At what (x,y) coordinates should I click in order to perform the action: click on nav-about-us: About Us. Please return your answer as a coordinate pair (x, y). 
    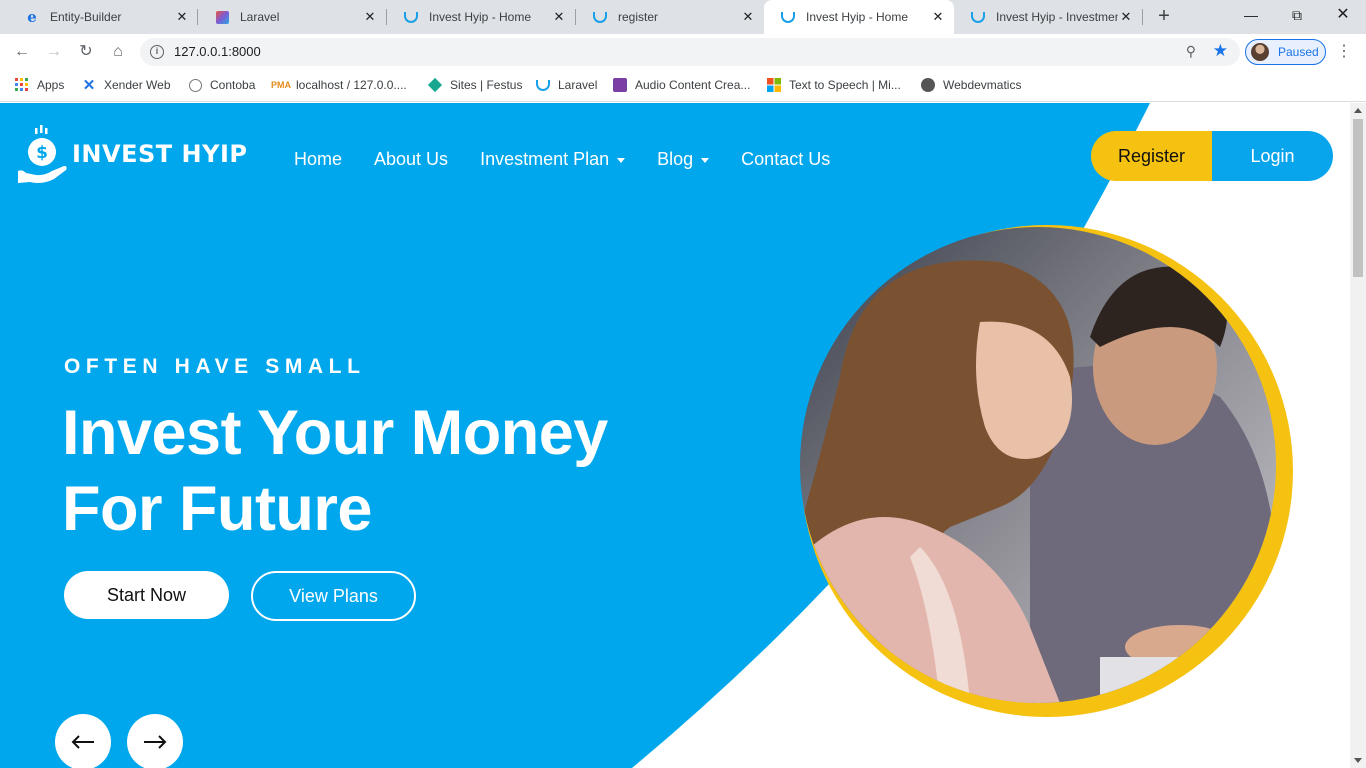
    Looking at the image, I should click on (411, 159).